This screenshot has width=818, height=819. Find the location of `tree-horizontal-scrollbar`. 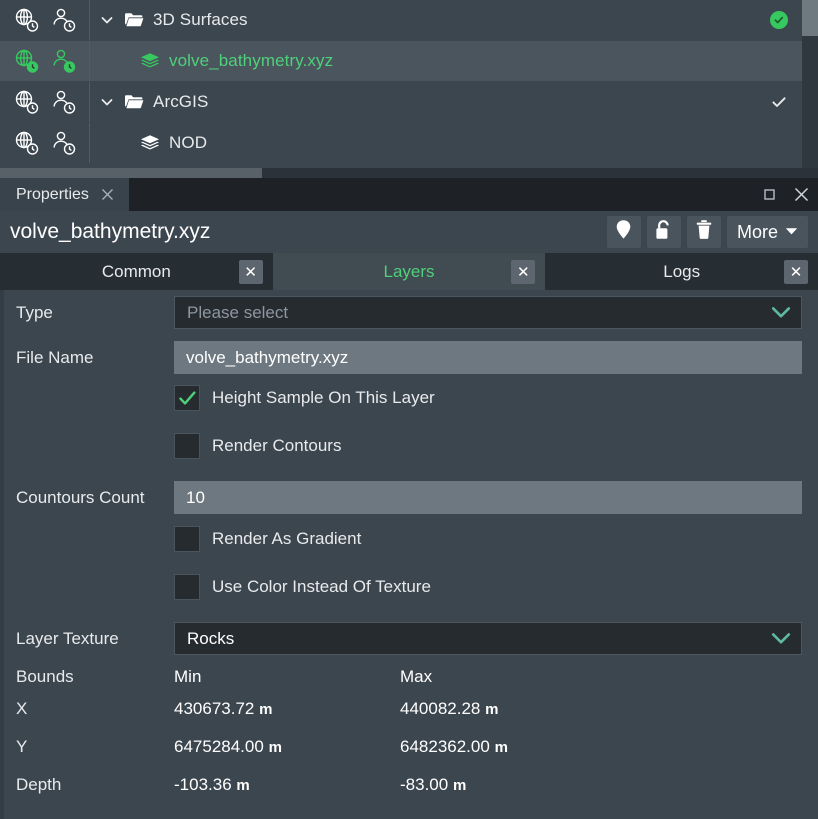

tree-horizontal-scrollbar is located at coordinates (409, 173).